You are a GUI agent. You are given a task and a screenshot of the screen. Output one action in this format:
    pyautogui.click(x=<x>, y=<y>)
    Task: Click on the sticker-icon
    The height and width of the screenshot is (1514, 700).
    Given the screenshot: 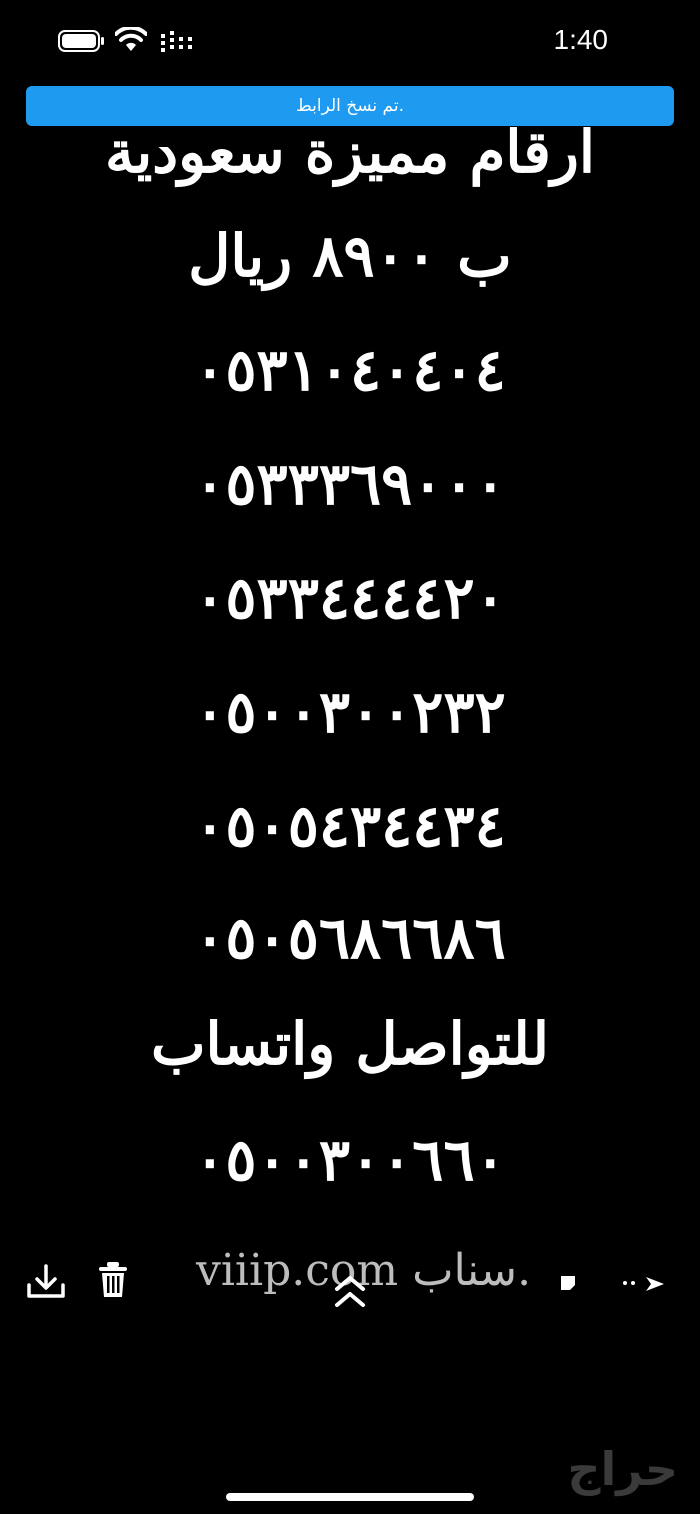 What is the action you would take?
    pyautogui.click(x=568, y=1283)
    